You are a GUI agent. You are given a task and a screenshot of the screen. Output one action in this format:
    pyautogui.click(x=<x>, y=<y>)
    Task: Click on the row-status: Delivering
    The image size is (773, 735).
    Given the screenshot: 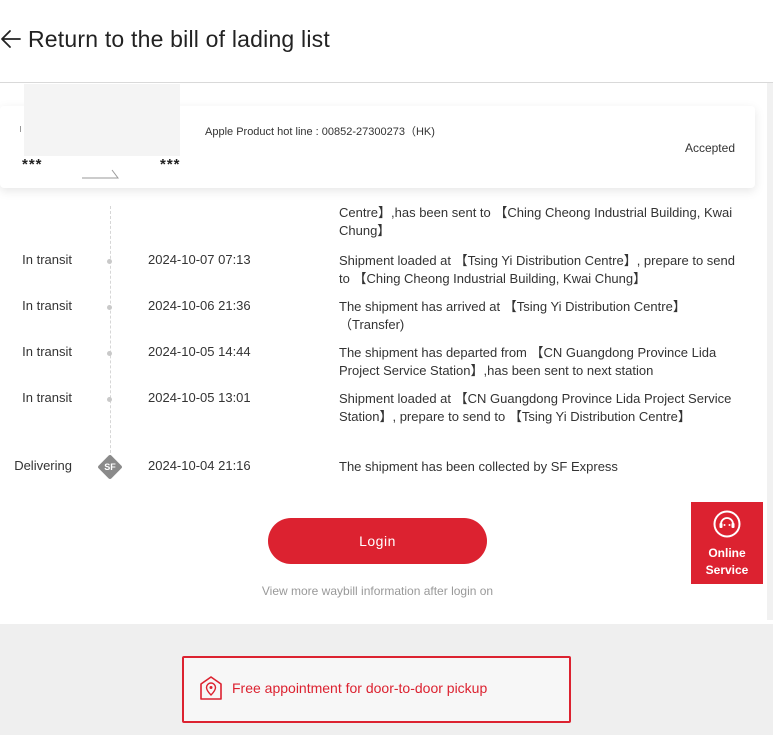 What is the action you would take?
    pyautogui.click(x=43, y=465)
    